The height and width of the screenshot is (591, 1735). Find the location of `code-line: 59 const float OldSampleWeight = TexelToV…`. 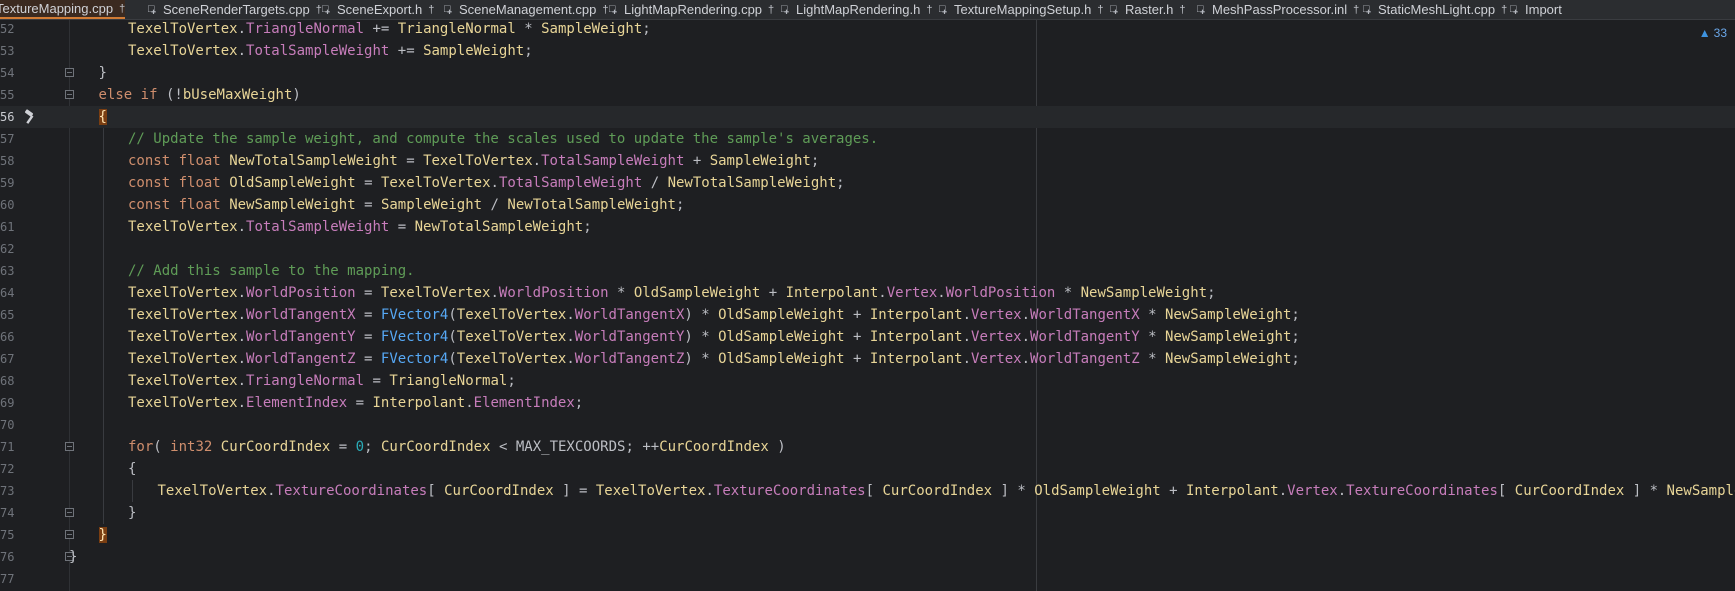

code-line: 59 const float OldSampleWeight = TexelToV… is located at coordinates (867, 183).